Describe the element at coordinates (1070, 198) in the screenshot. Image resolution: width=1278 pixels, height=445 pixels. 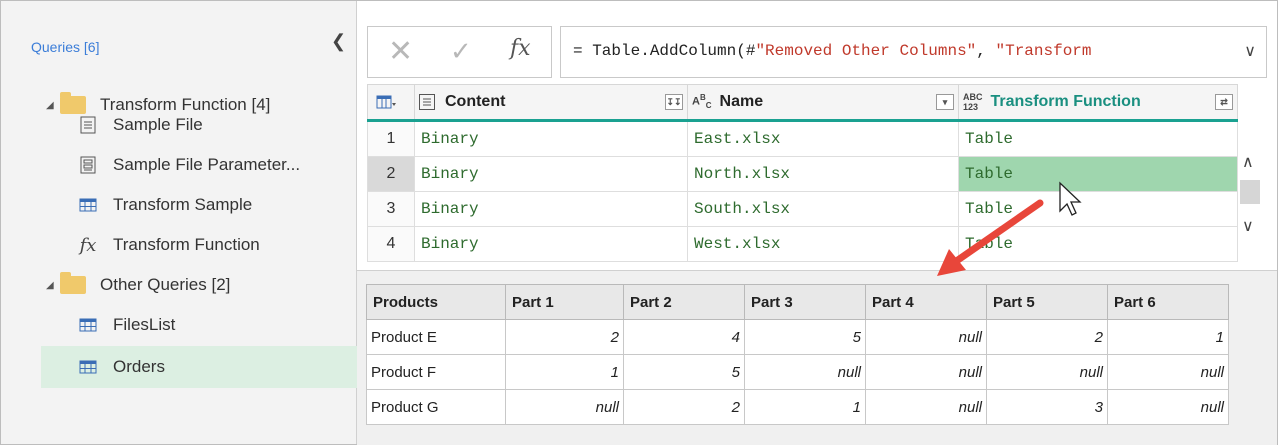
I see `mouse-cursor-icon` at that location.